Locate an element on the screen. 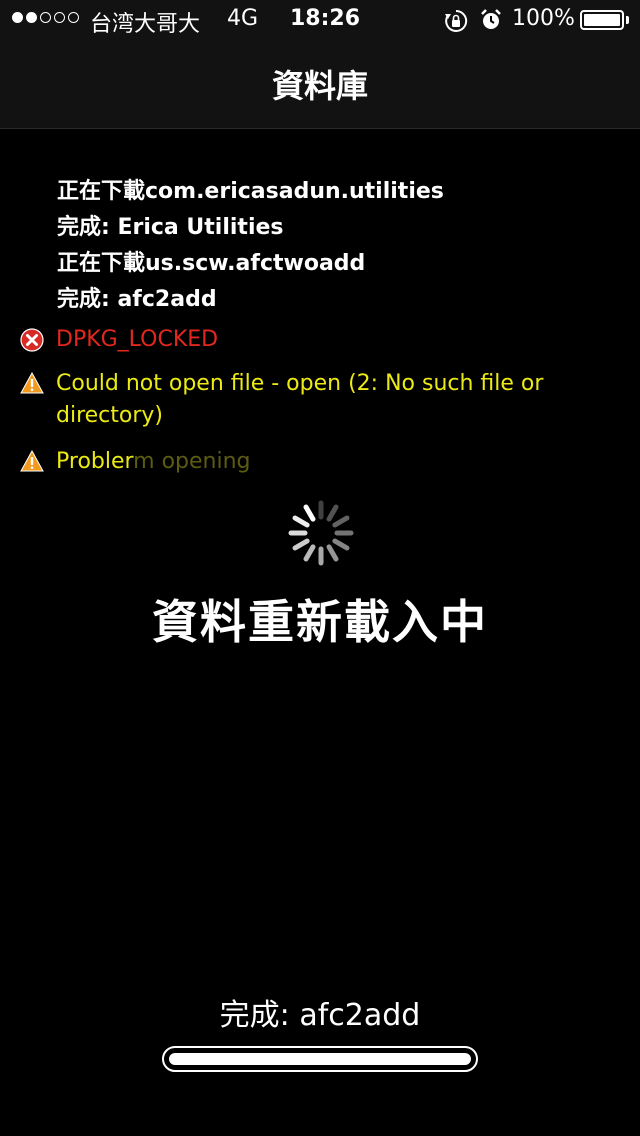 This screenshot has height=1136, width=640. reload-title: 資料重新載入中 is located at coordinates (320, 622).